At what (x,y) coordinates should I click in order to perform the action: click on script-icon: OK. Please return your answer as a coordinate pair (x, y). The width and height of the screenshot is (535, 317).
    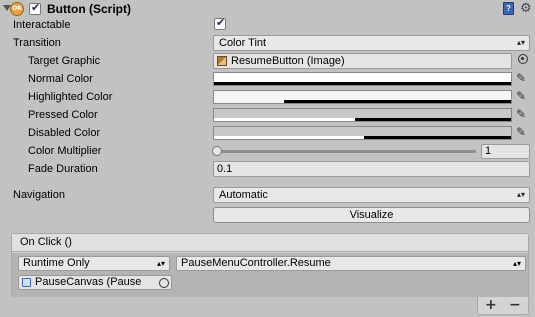
    Looking at the image, I should click on (17, 9).